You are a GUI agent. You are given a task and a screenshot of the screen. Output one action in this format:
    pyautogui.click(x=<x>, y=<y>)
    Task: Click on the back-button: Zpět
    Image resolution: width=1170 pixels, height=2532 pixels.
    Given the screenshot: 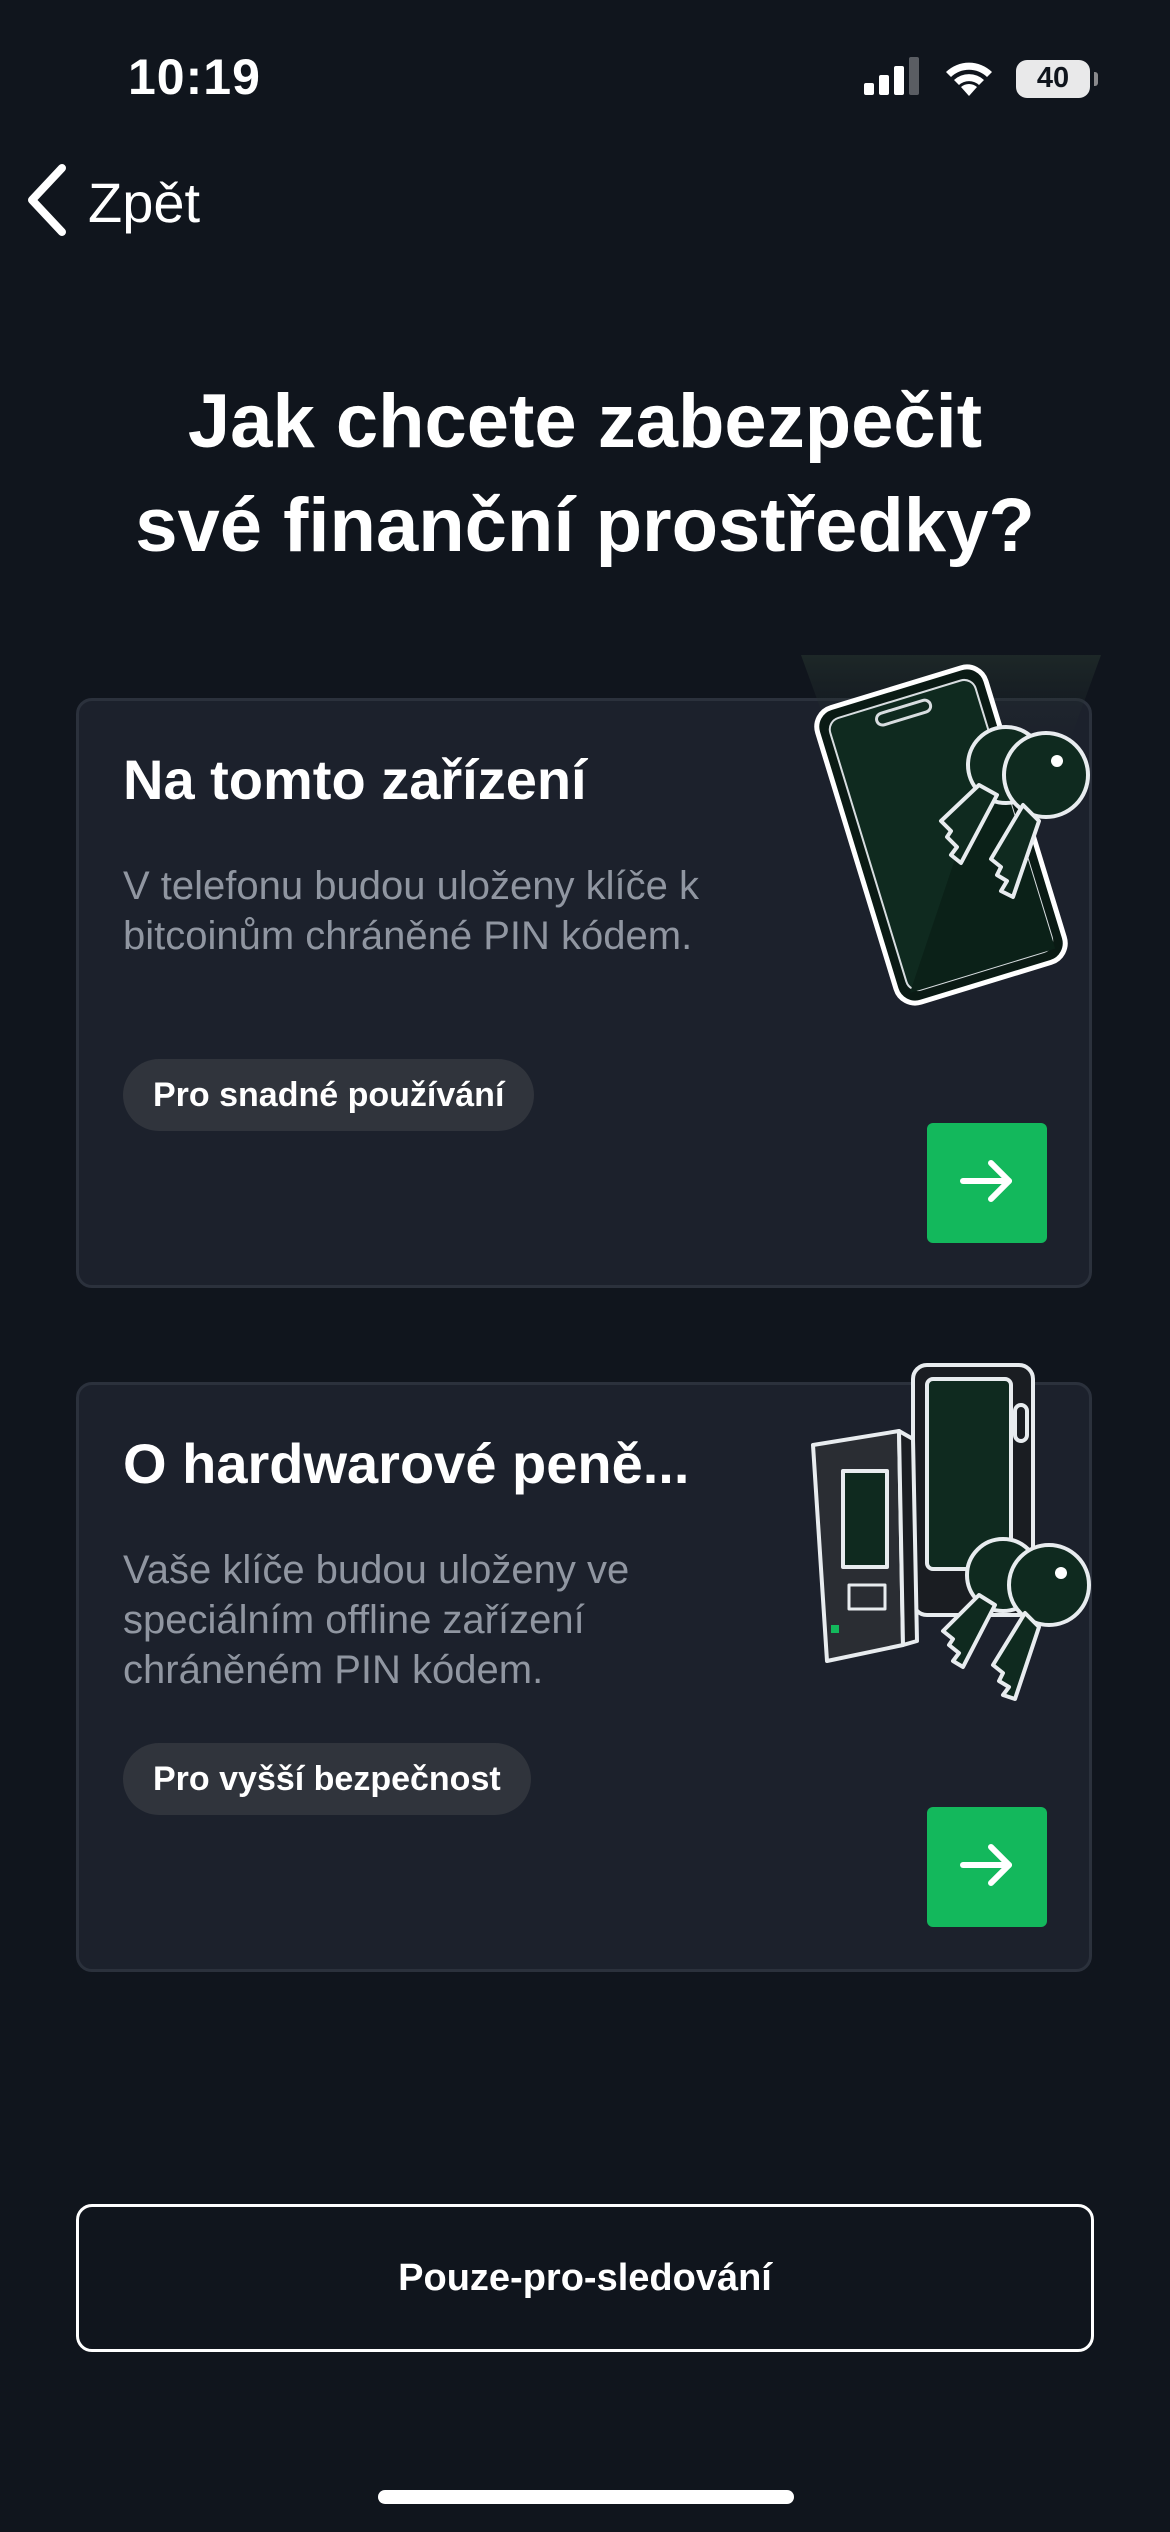 What is the action you would take?
    pyautogui.click(x=112, y=202)
    